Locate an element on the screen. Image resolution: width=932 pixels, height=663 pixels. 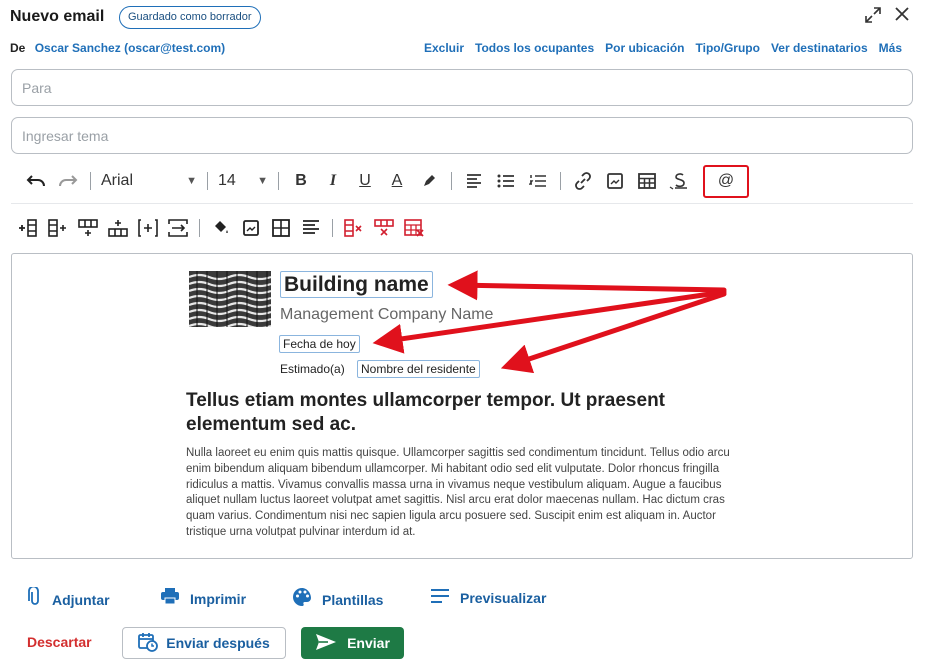
attach-label: Adjuntar is located at coordinates (81, 600).